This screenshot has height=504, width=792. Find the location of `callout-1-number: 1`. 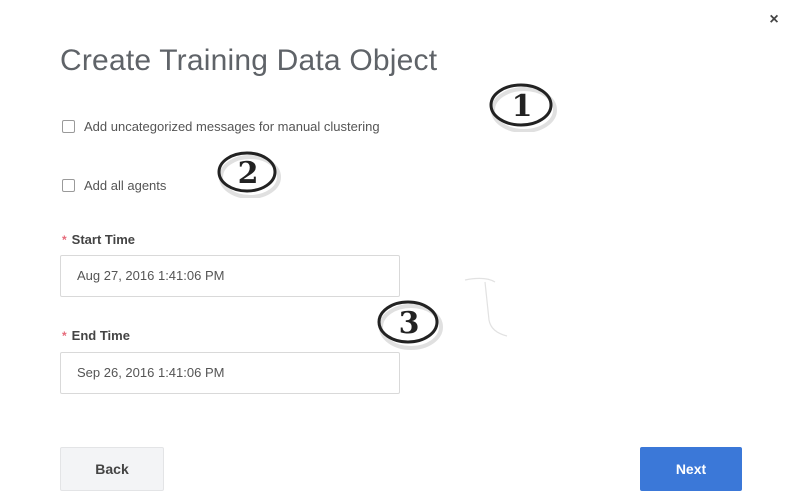

callout-1-number: 1 is located at coordinates (522, 106).